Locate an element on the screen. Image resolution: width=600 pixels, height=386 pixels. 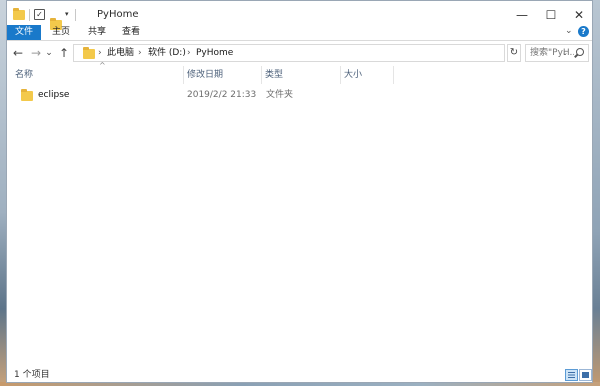
desktop-right-edge is located at coordinates (596, 193).